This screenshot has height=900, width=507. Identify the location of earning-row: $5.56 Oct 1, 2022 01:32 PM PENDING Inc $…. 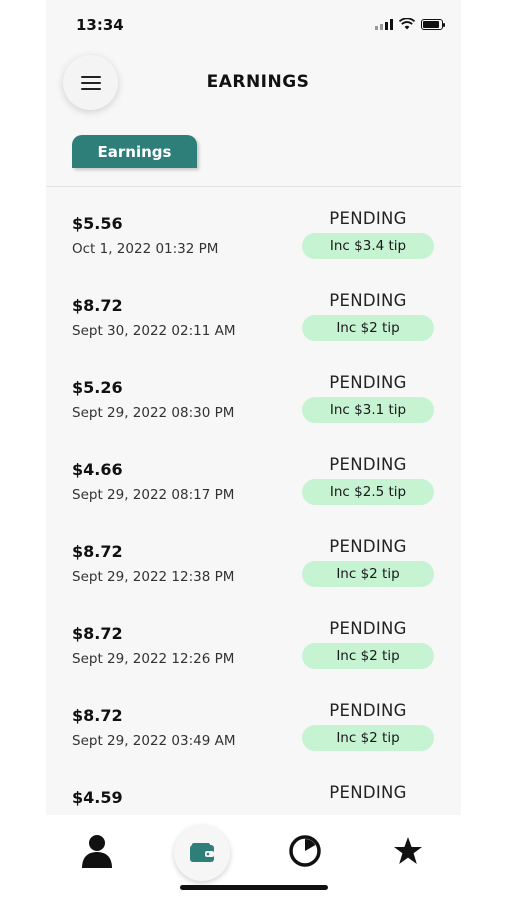
(253, 228).